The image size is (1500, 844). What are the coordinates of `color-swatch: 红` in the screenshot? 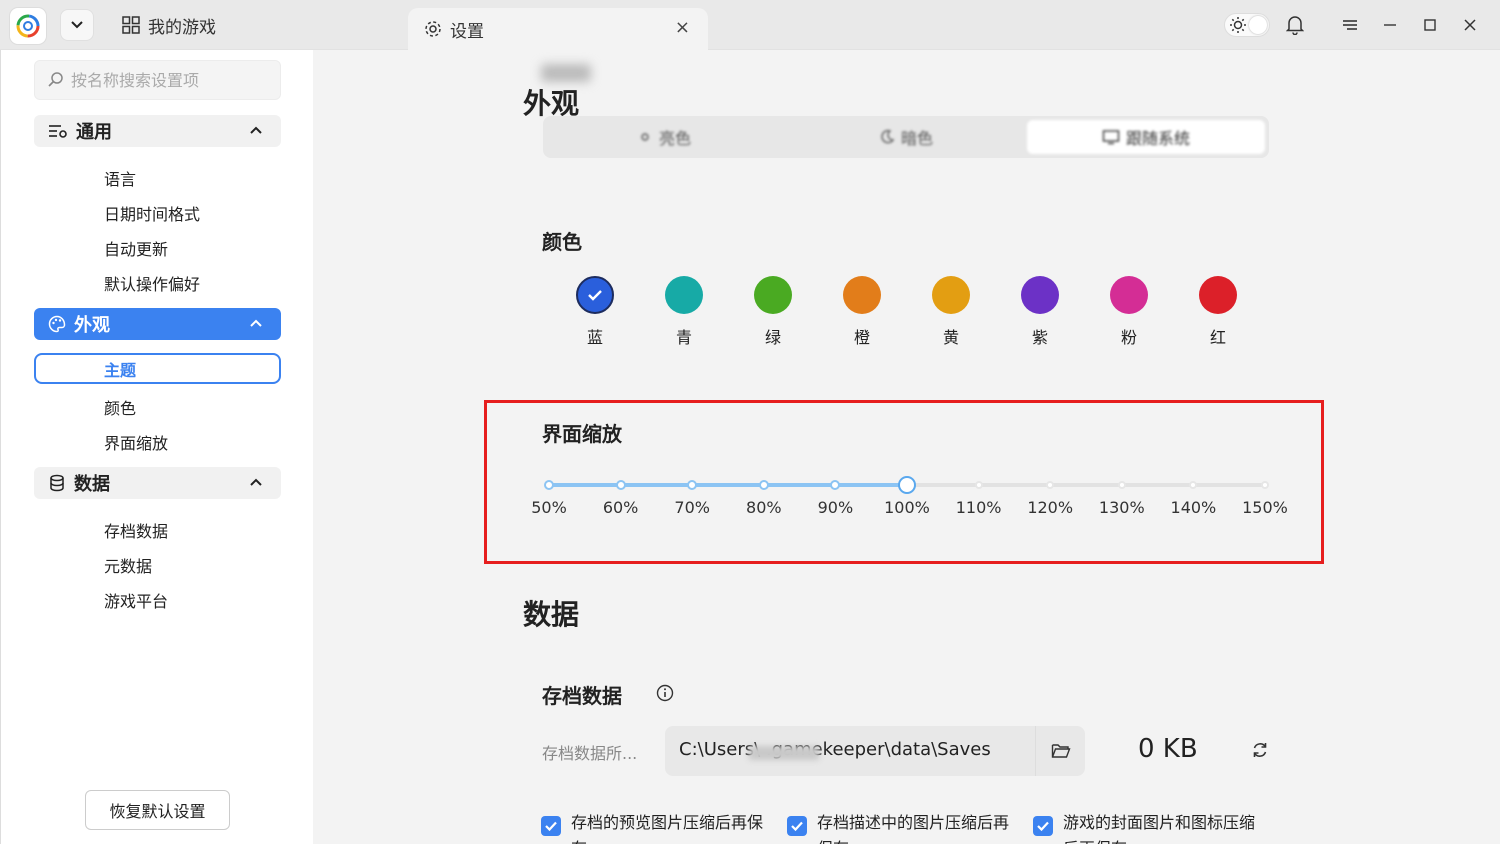 It's located at (1218, 312).